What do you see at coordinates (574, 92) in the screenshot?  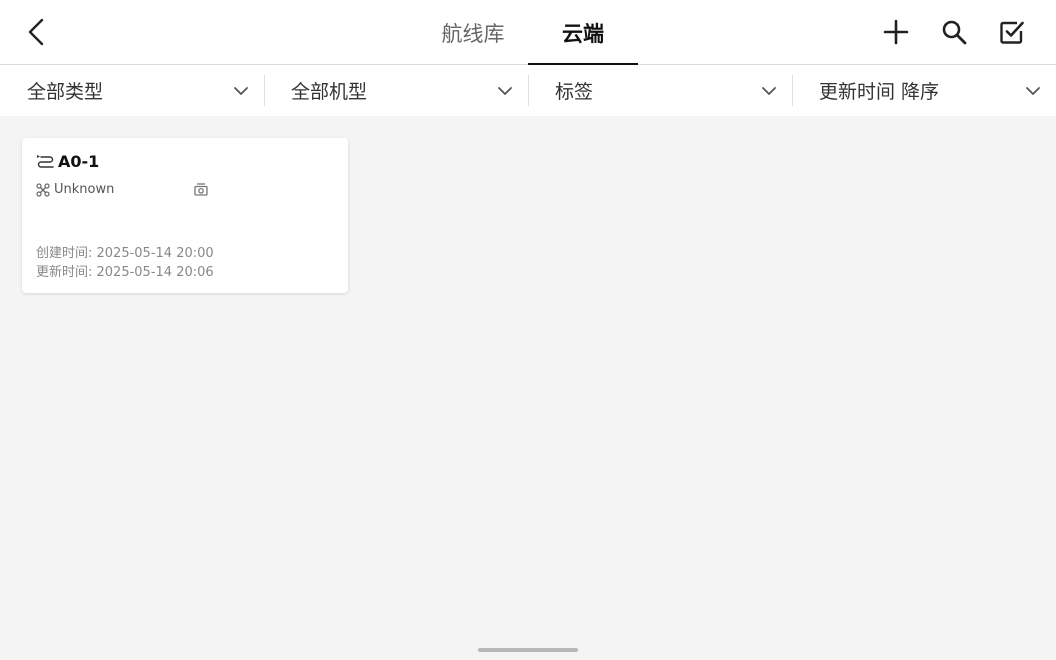 I see `filter-tag-label: 标签` at bounding box center [574, 92].